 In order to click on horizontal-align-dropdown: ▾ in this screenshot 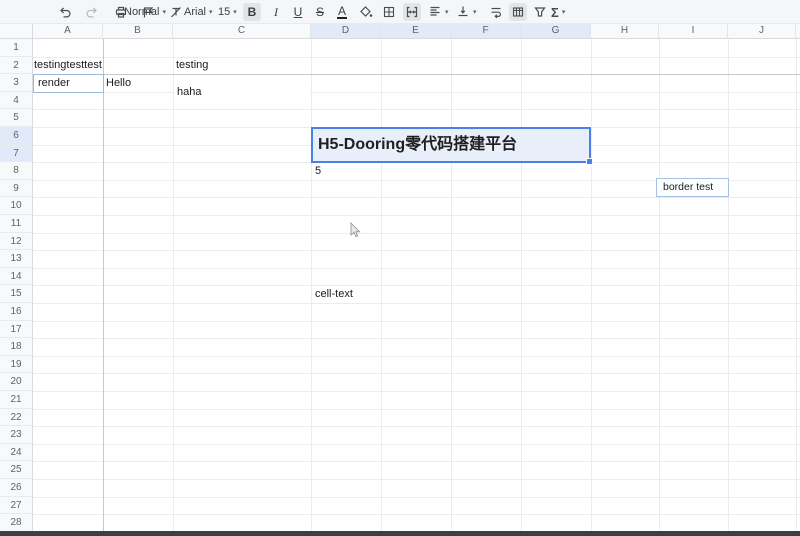, I will do `click(438, 12)`.